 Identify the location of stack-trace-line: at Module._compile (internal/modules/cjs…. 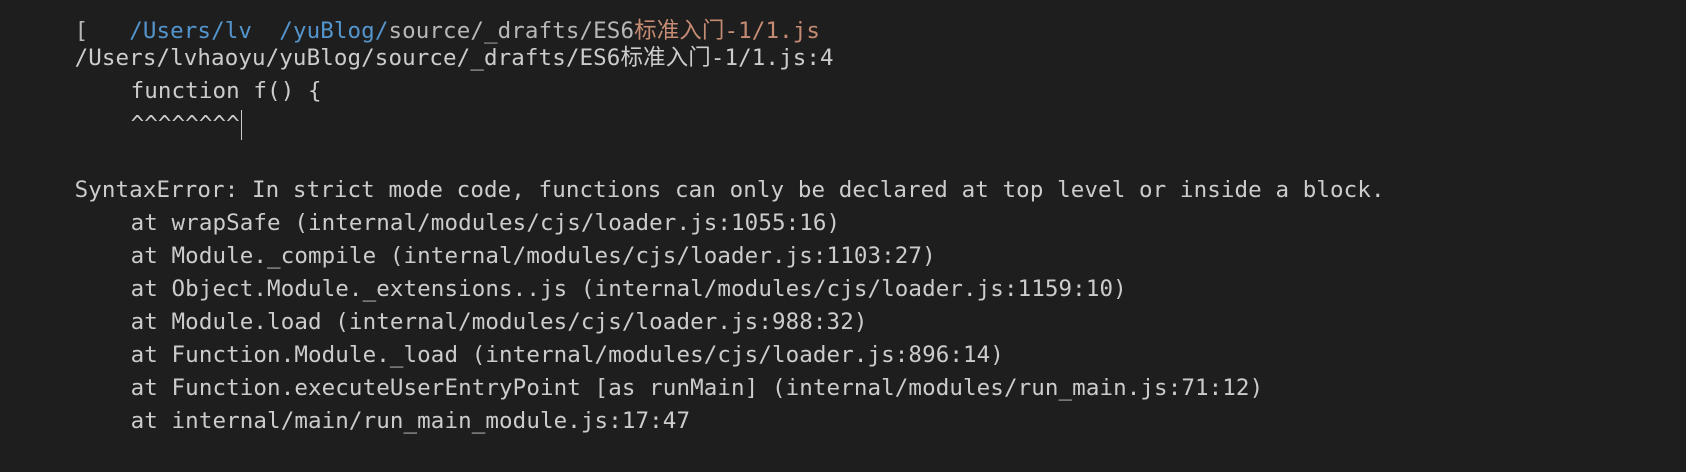
(478, 237).